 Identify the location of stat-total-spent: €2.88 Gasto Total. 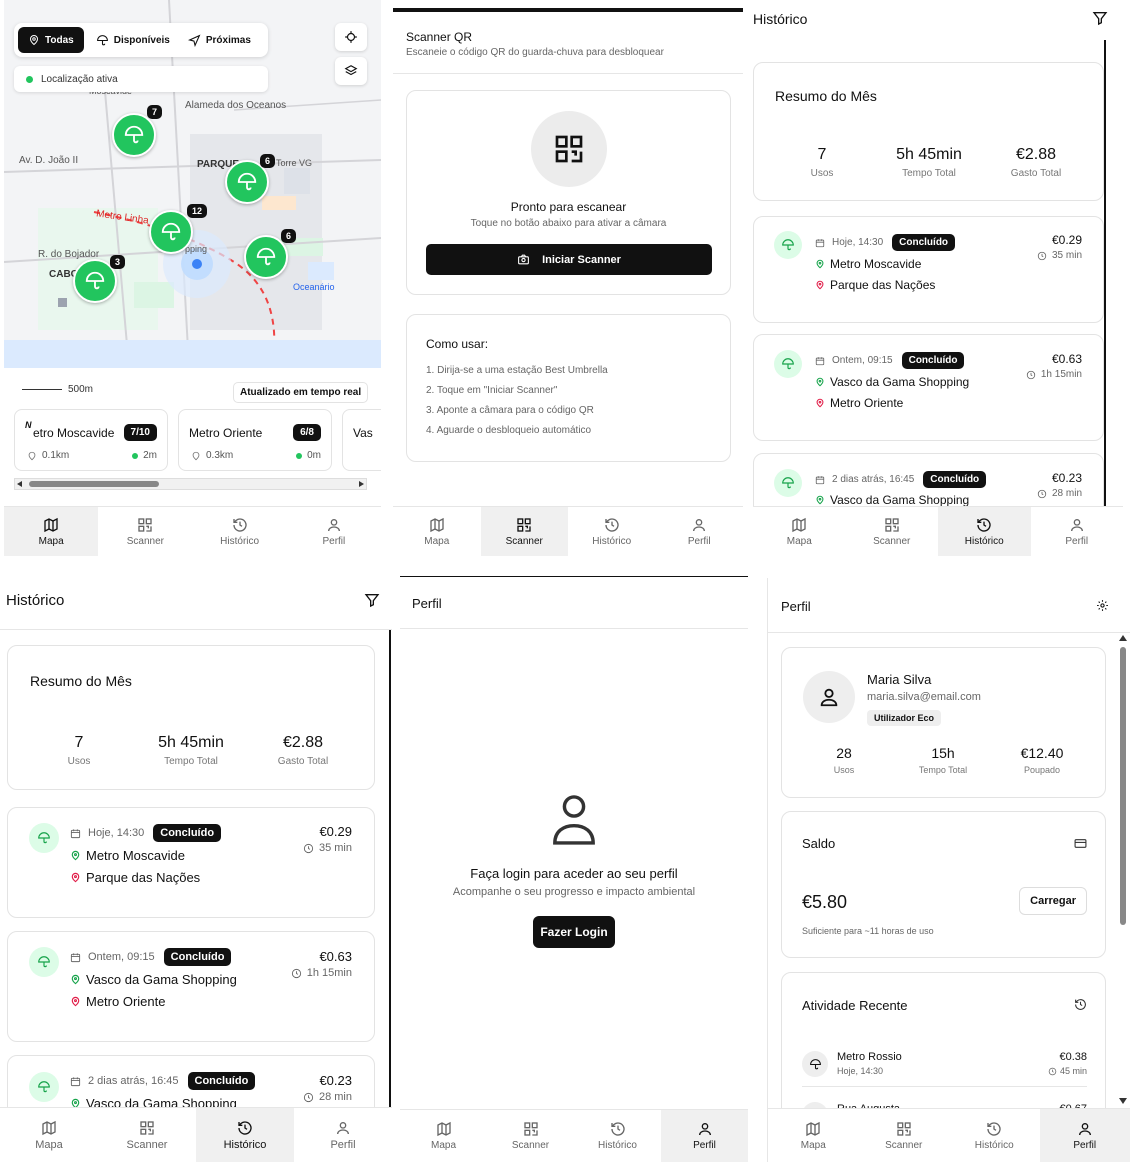
(1036, 162).